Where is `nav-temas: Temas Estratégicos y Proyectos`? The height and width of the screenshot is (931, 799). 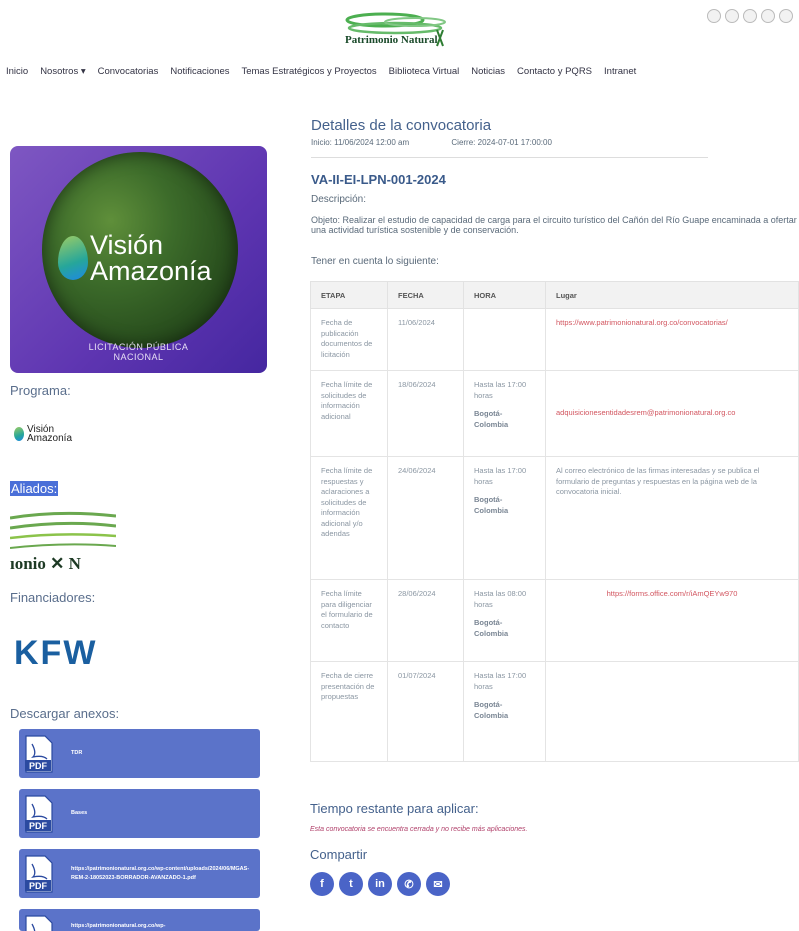 nav-temas: Temas Estratégicos y Proyectos is located at coordinates (308, 71).